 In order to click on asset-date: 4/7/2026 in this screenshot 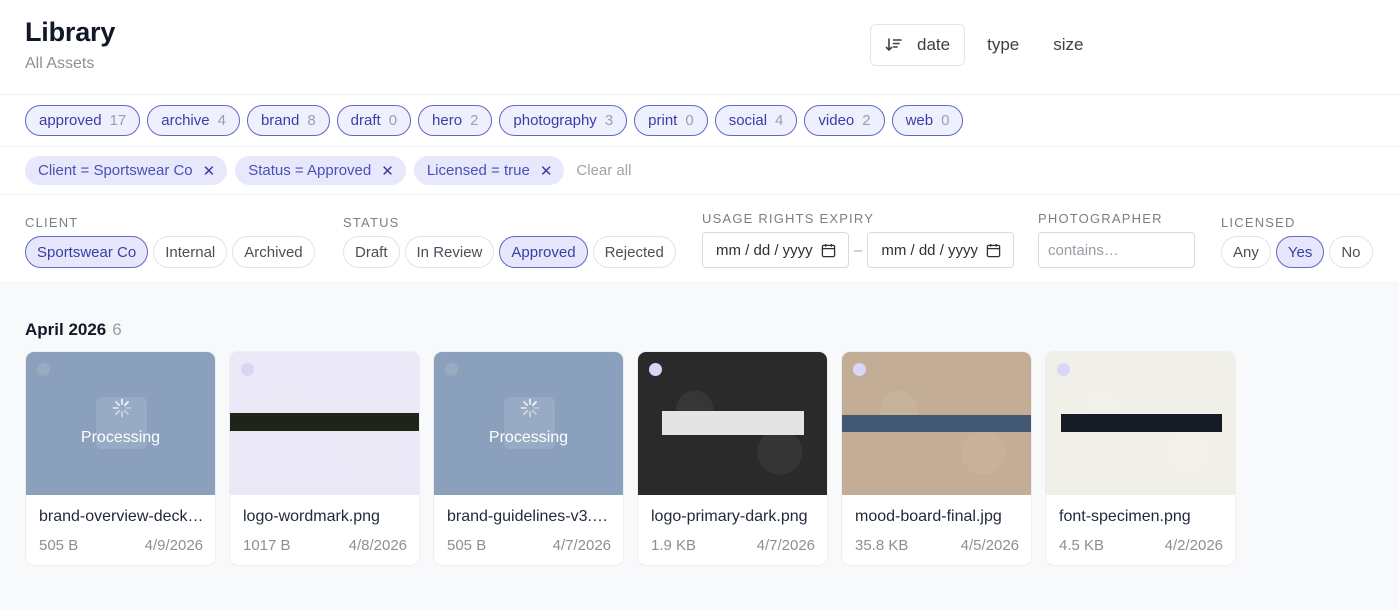, I will do `click(785, 545)`.